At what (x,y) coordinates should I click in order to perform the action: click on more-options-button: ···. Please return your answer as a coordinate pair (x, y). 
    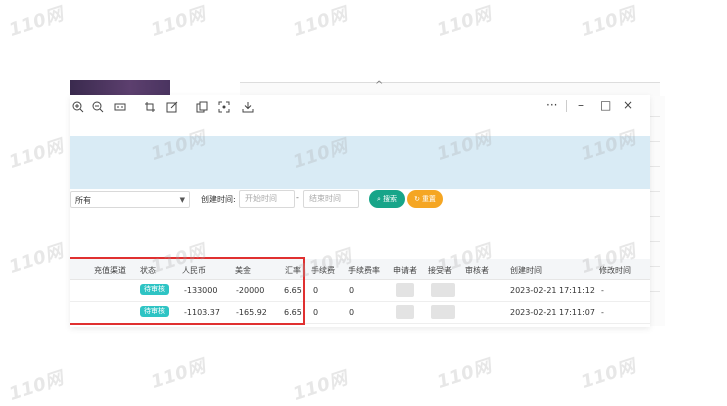
    Looking at the image, I should click on (551, 105).